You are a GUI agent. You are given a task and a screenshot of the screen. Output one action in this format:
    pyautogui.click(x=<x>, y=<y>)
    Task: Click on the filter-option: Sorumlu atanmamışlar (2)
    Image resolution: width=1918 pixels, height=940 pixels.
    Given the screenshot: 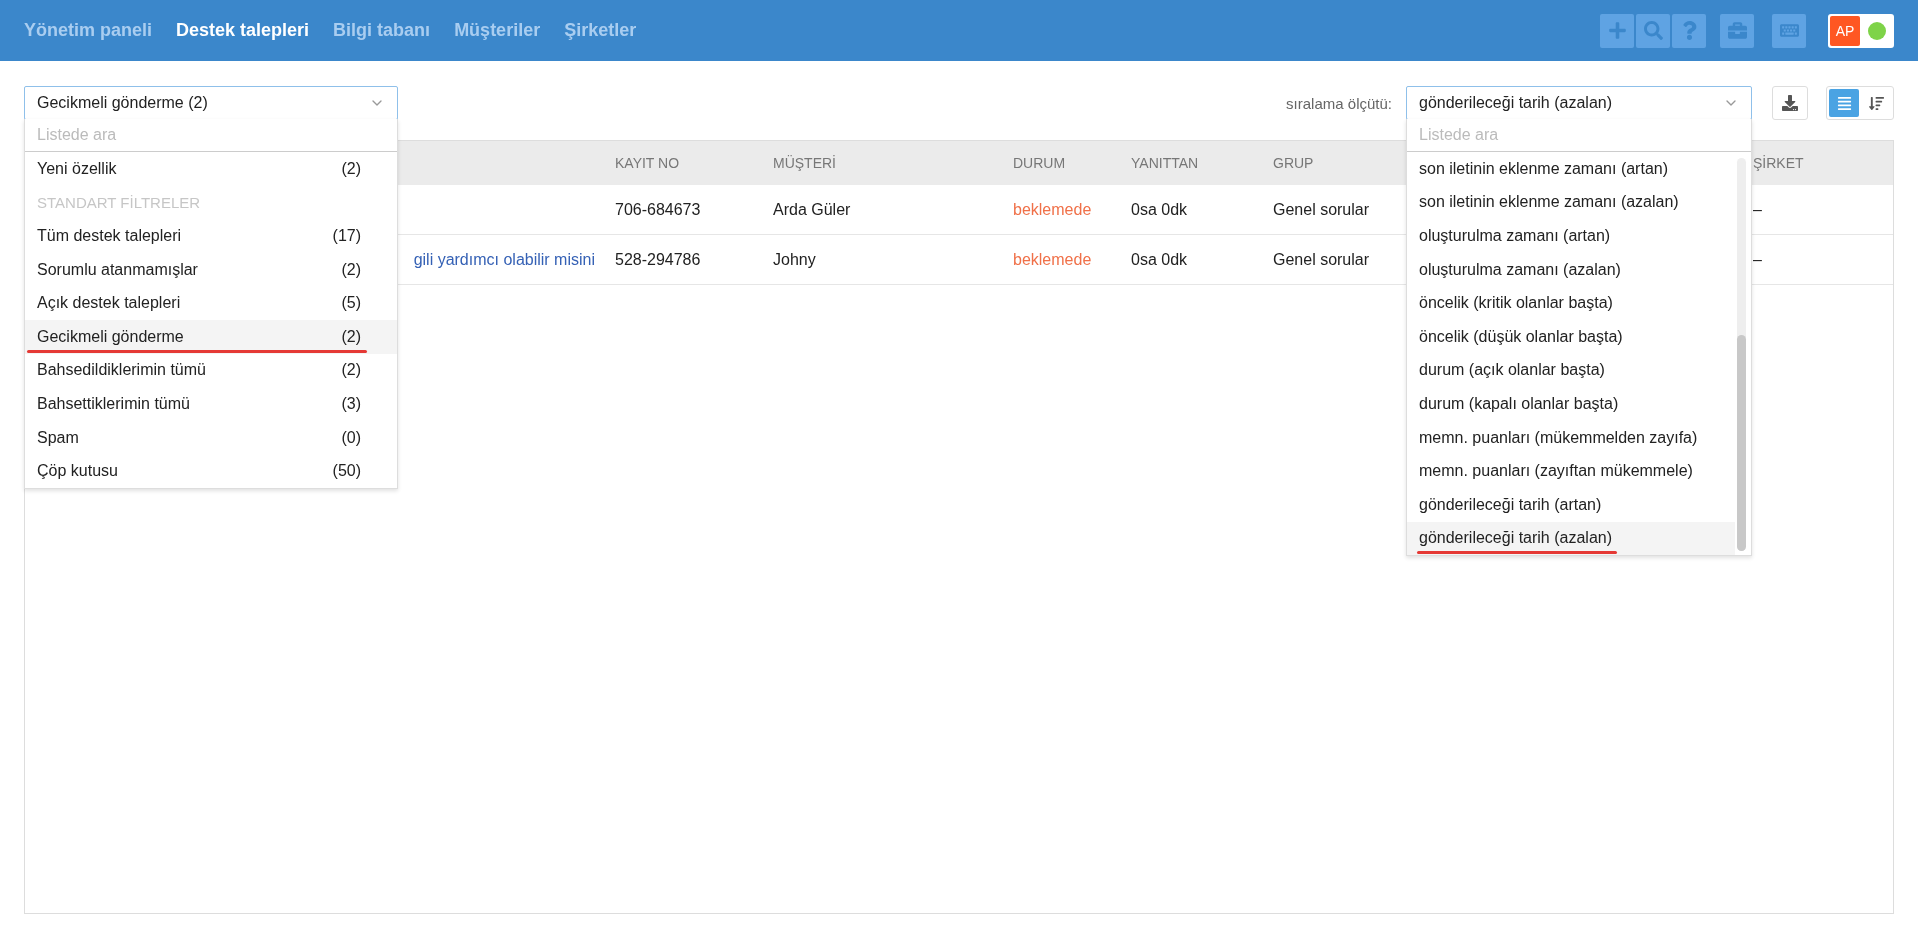 What is the action you would take?
    pyautogui.click(x=211, y=269)
    